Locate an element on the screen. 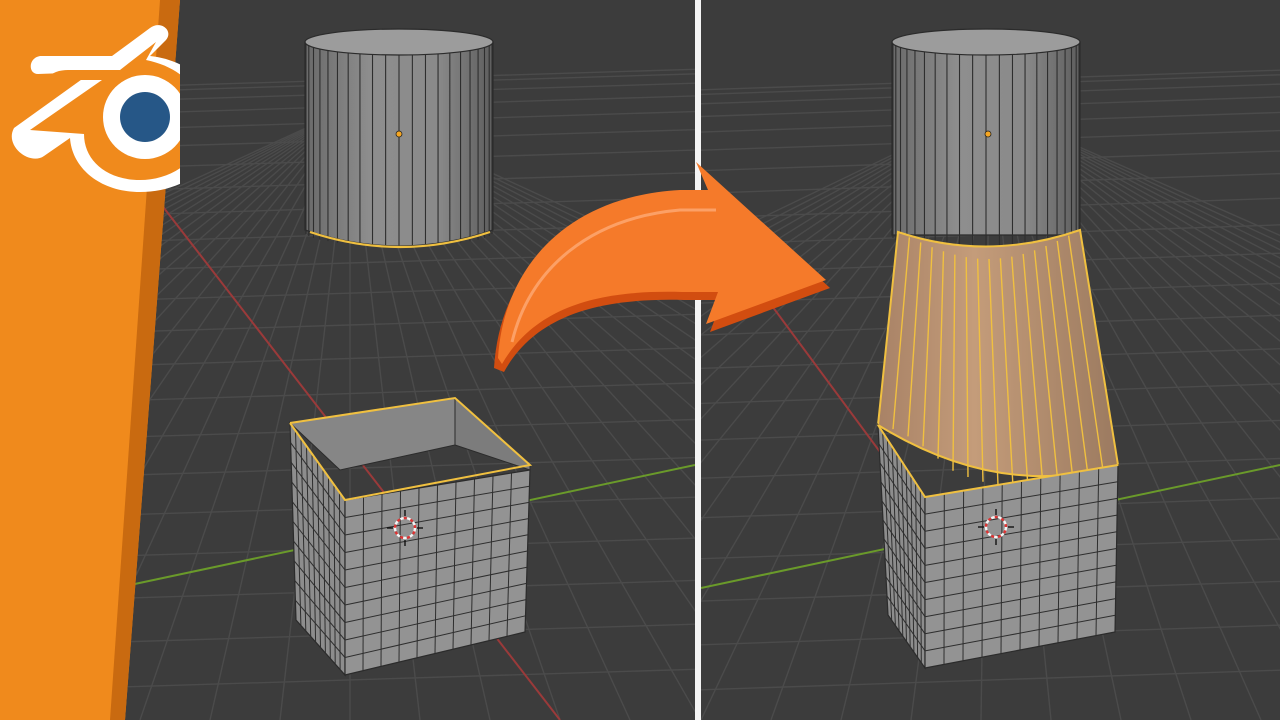  open-cube-mesh is located at coordinates (410, 536).